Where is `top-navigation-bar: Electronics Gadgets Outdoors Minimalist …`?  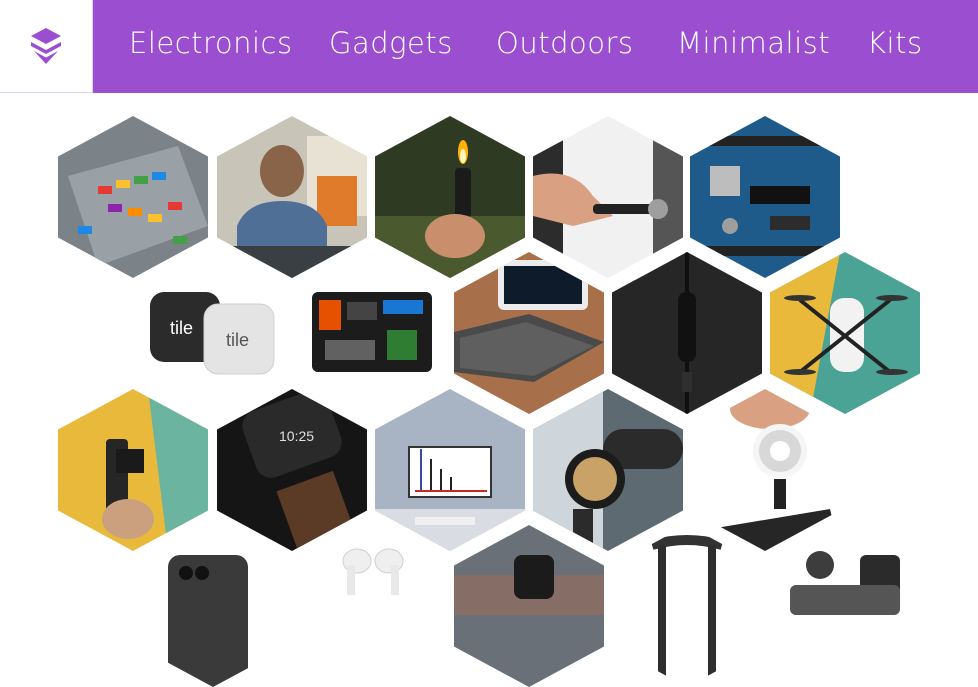
top-navigation-bar: Electronics Gadgets Outdoors Minimalist … is located at coordinates (489, 46).